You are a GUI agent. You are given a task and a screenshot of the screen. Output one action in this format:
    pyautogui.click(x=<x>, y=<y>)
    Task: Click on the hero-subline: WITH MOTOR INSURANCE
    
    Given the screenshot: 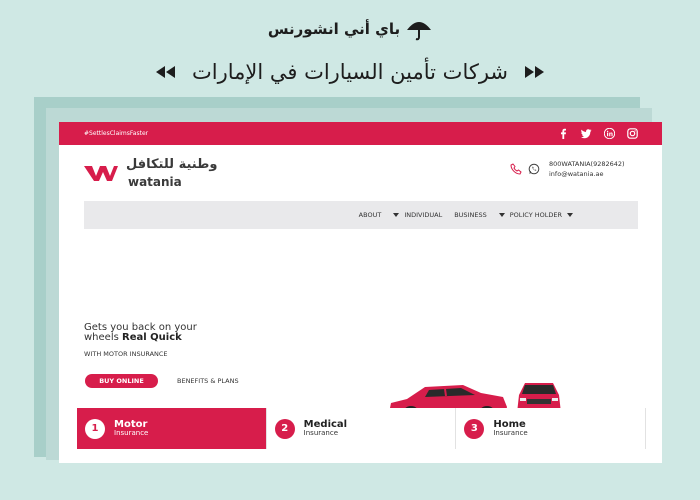 What is the action you would take?
    pyautogui.click(x=126, y=354)
    